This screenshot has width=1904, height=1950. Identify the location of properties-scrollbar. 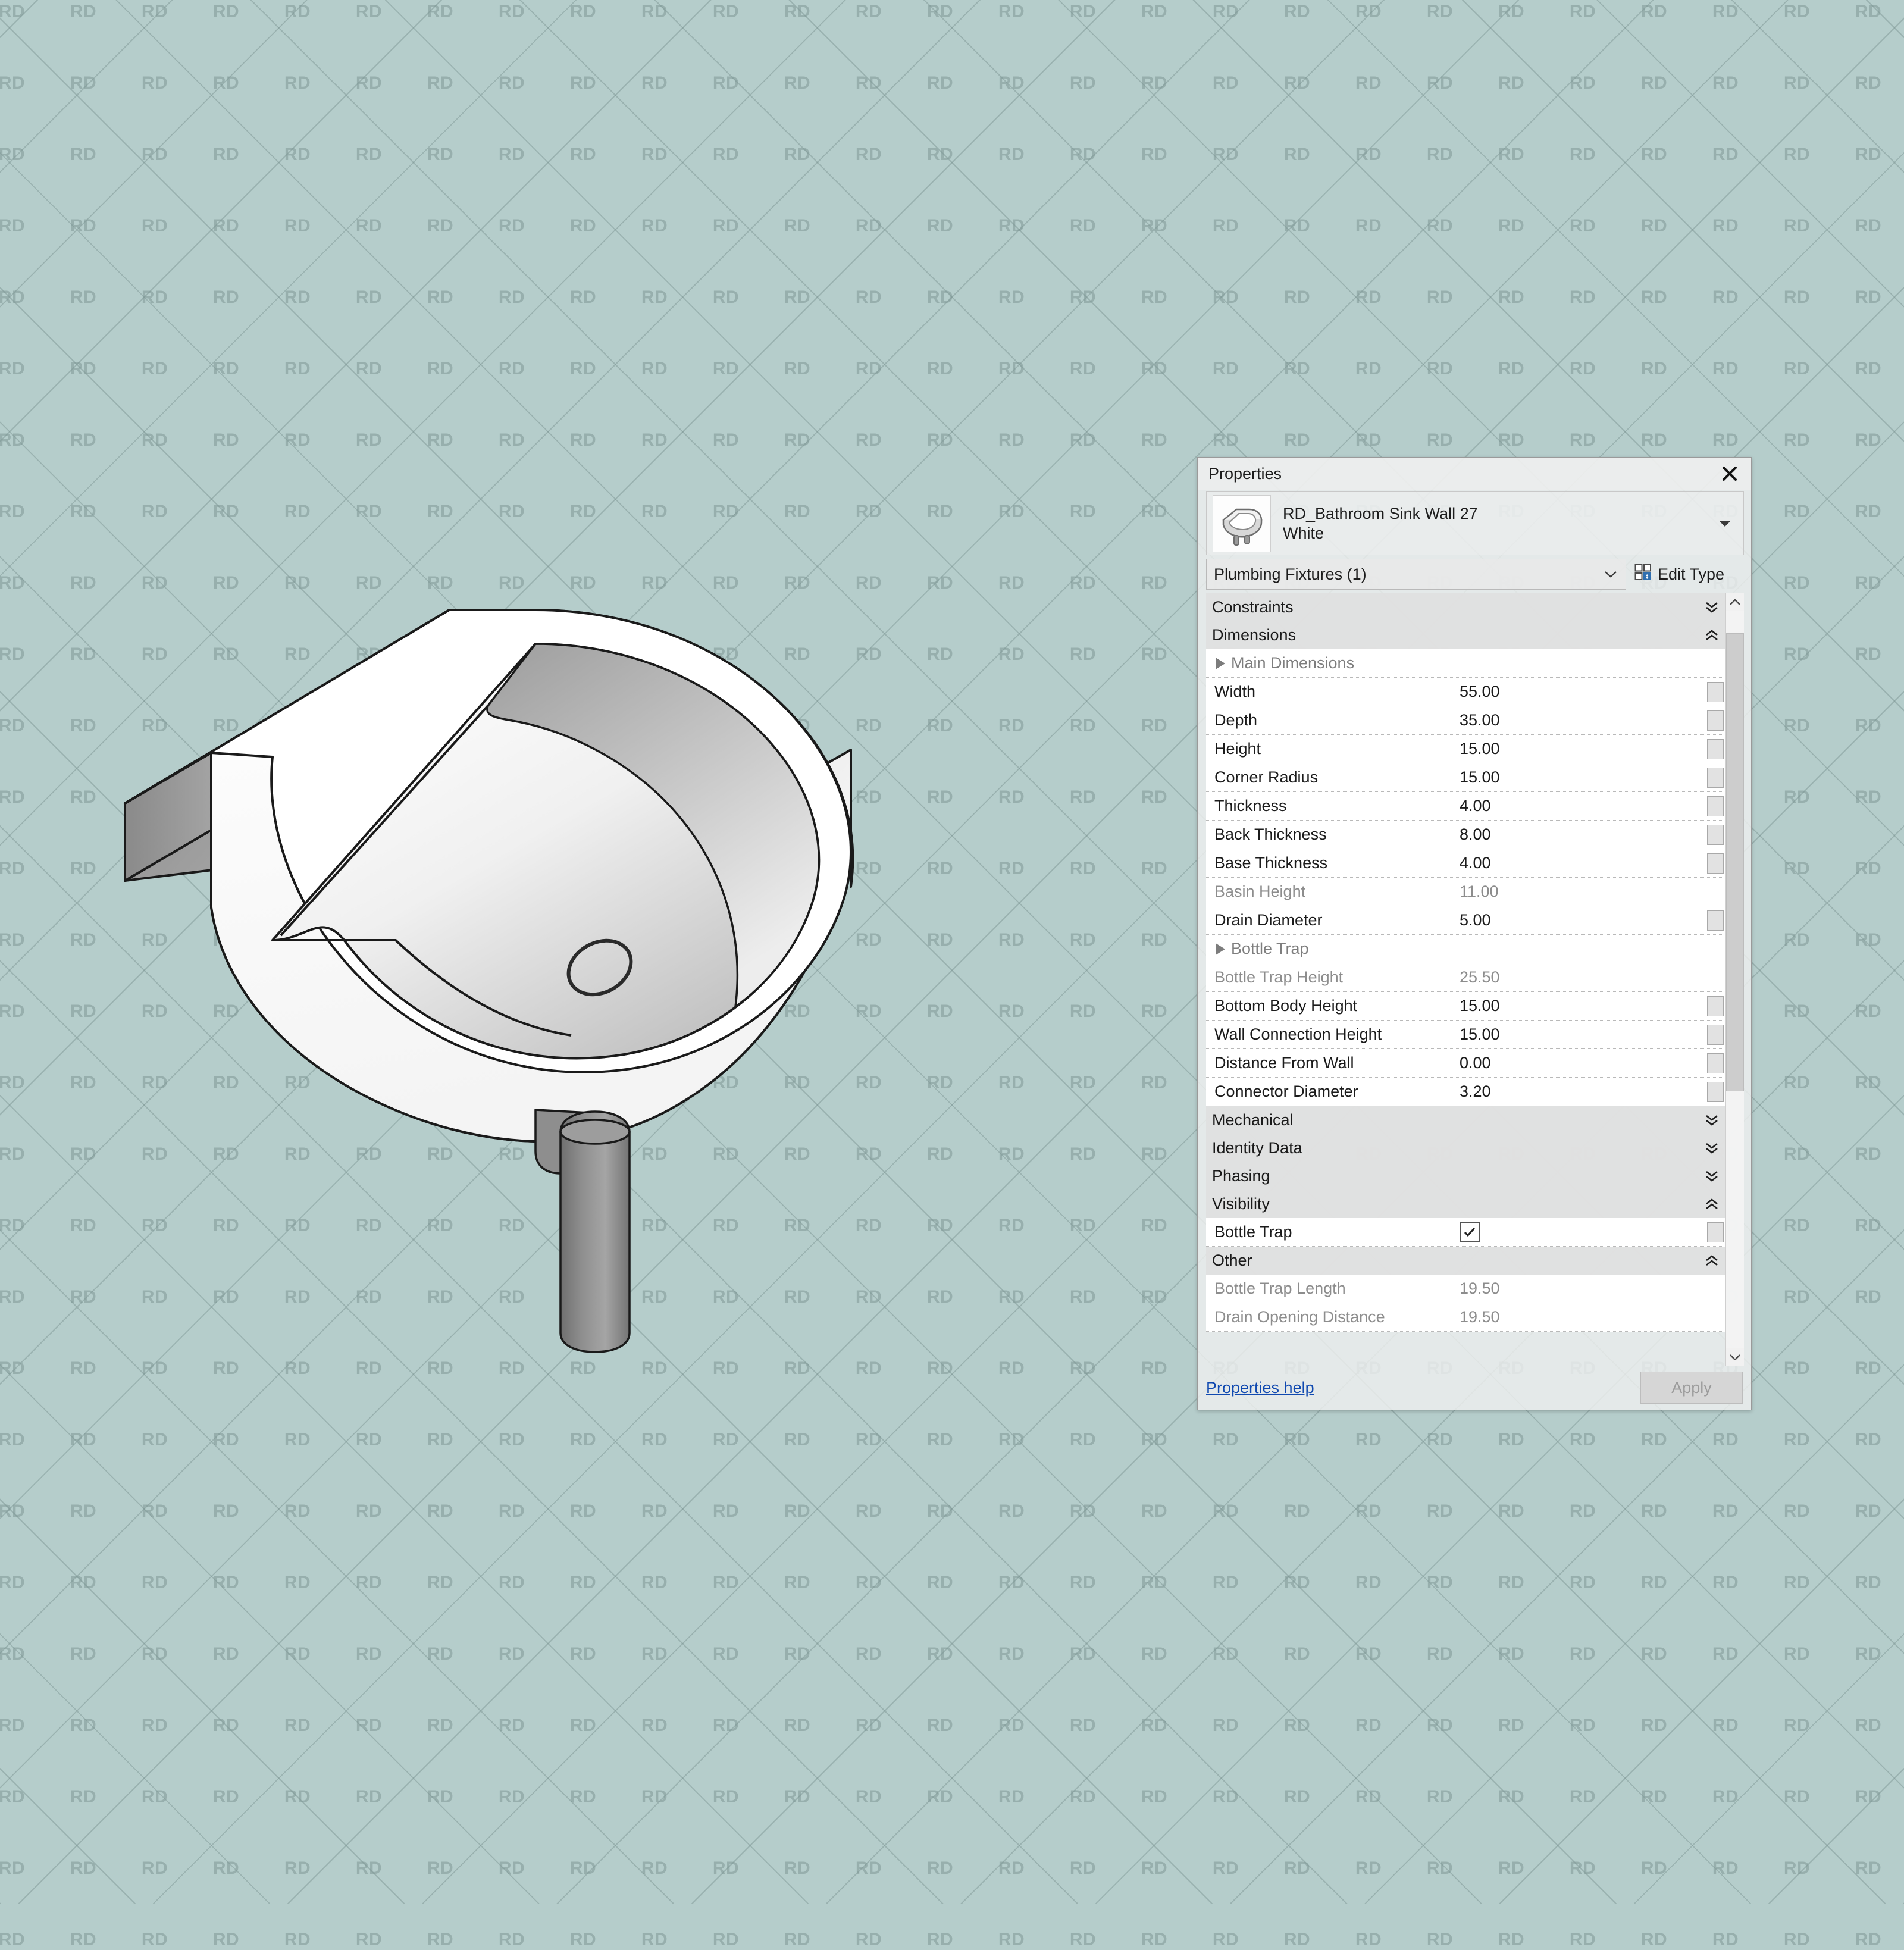
(1735, 979).